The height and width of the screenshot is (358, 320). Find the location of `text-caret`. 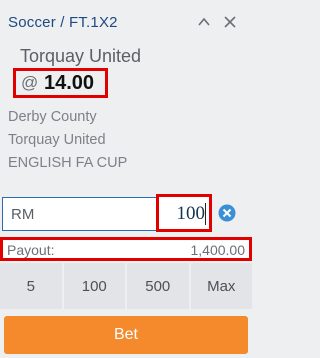

text-caret is located at coordinates (205, 214).